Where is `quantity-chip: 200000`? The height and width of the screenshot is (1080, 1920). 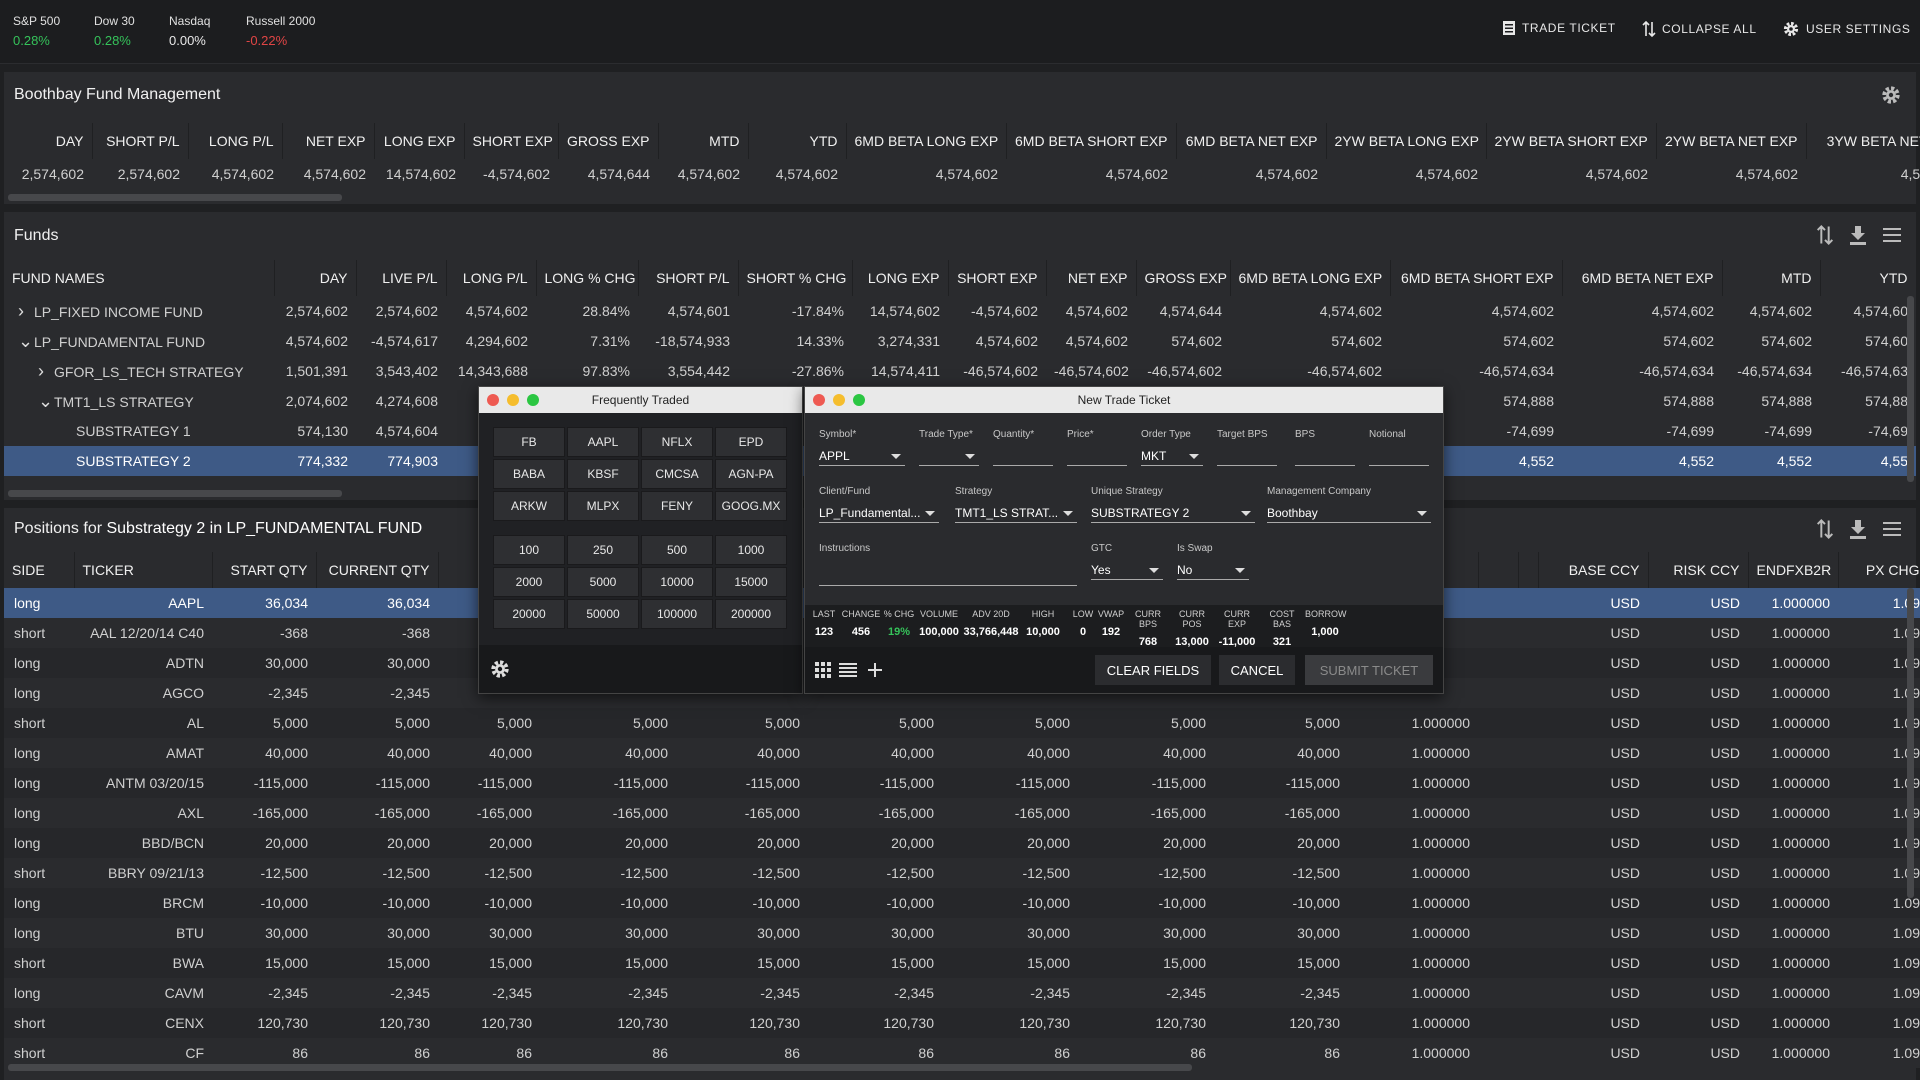 quantity-chip: 200000 is located at coordinates (751, 614).